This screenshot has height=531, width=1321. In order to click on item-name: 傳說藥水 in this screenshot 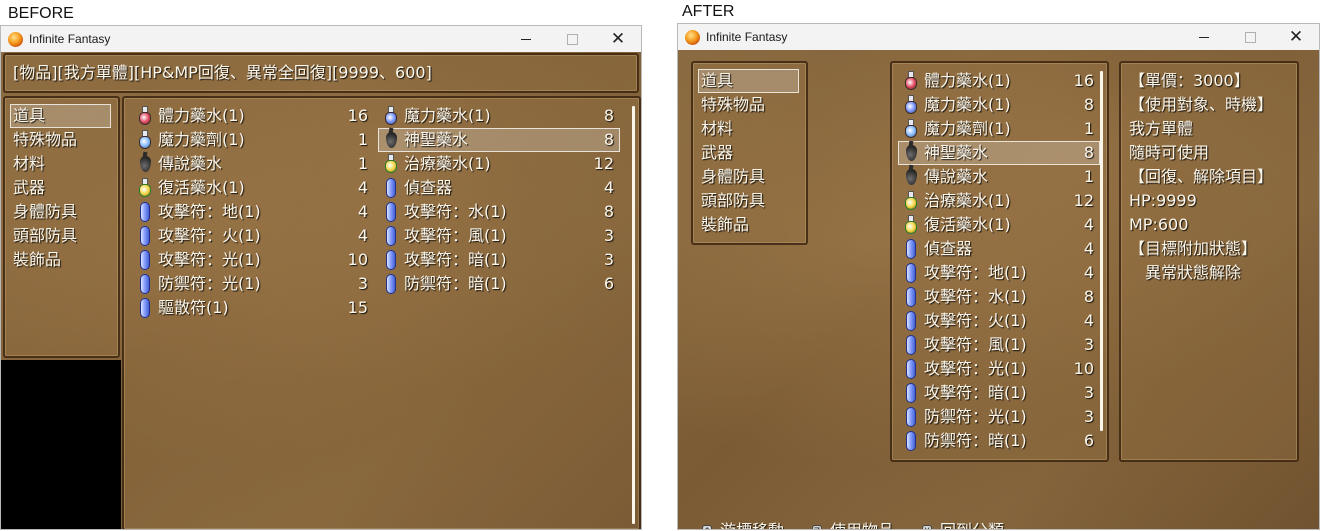, I will do `click(190, 163)`.